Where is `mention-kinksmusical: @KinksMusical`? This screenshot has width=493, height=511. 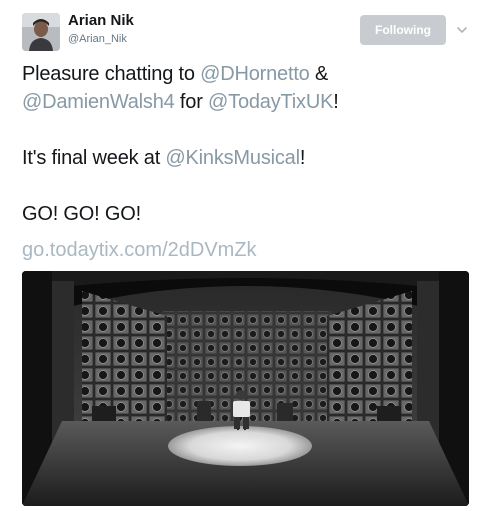 mention-kinksmusical: @KinksMusical is located at coordinates (232, 158).